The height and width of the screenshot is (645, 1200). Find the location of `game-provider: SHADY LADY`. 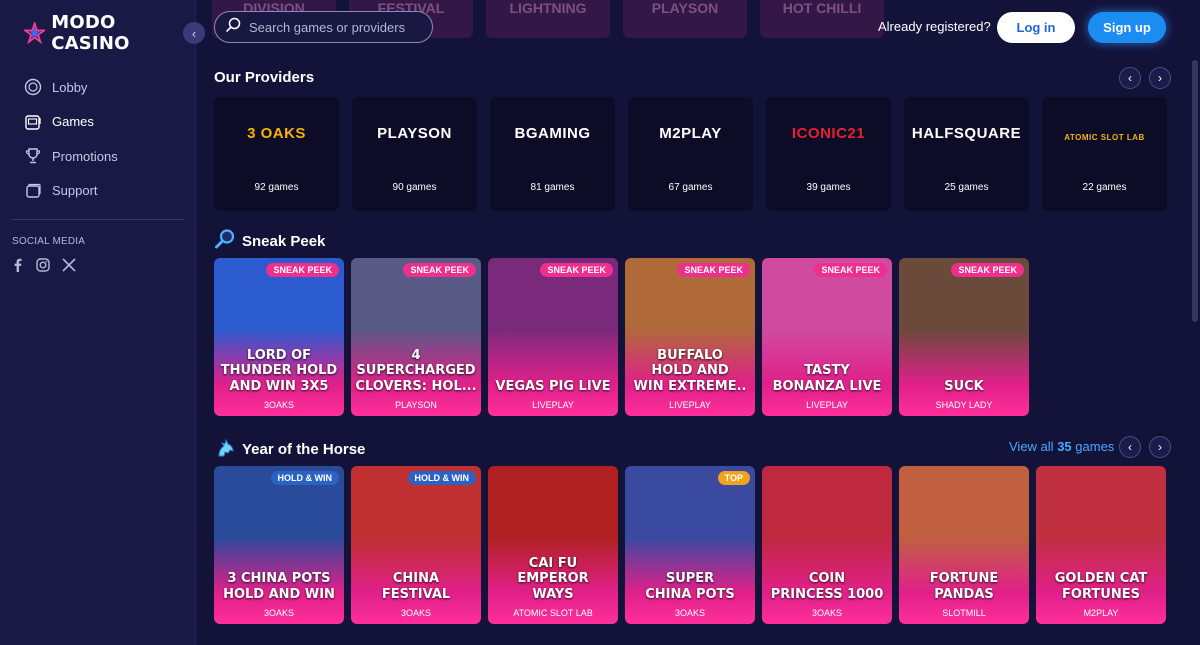

game-provider: SHADY LADY is located at coordinates (964, 405).